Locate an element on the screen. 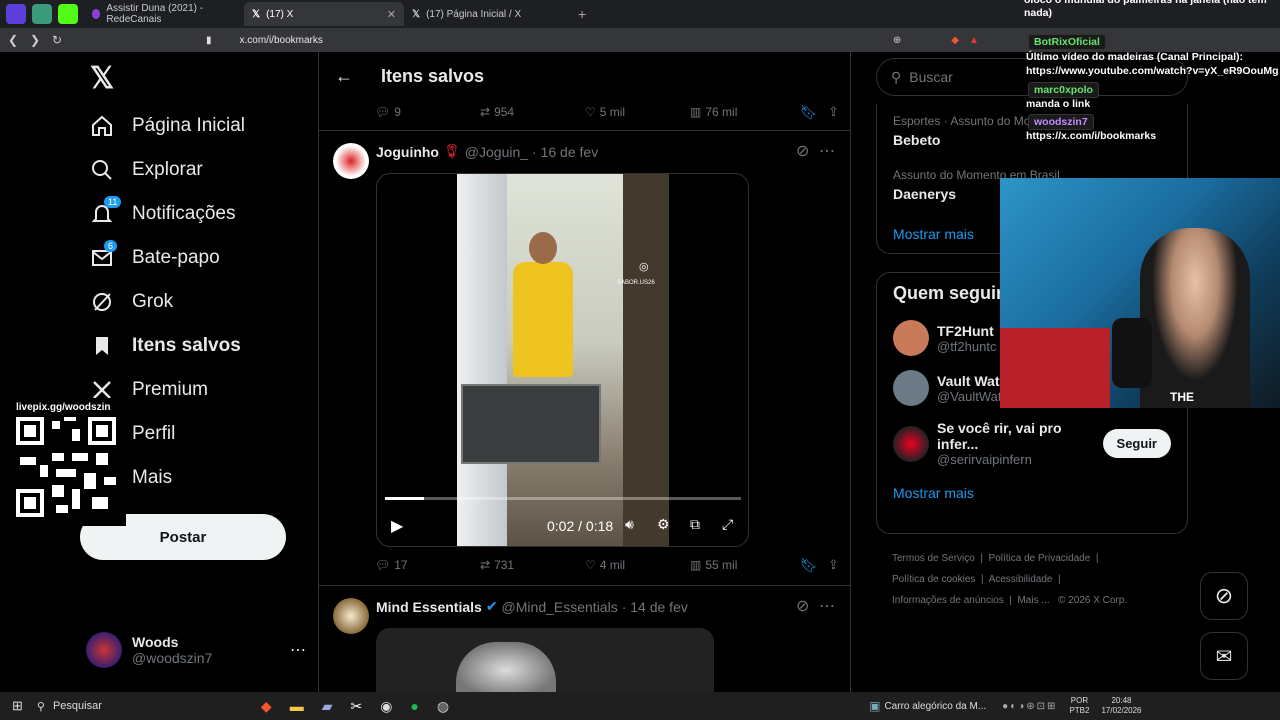  forward-icon: ❯ is located at coordinates (35, 40).